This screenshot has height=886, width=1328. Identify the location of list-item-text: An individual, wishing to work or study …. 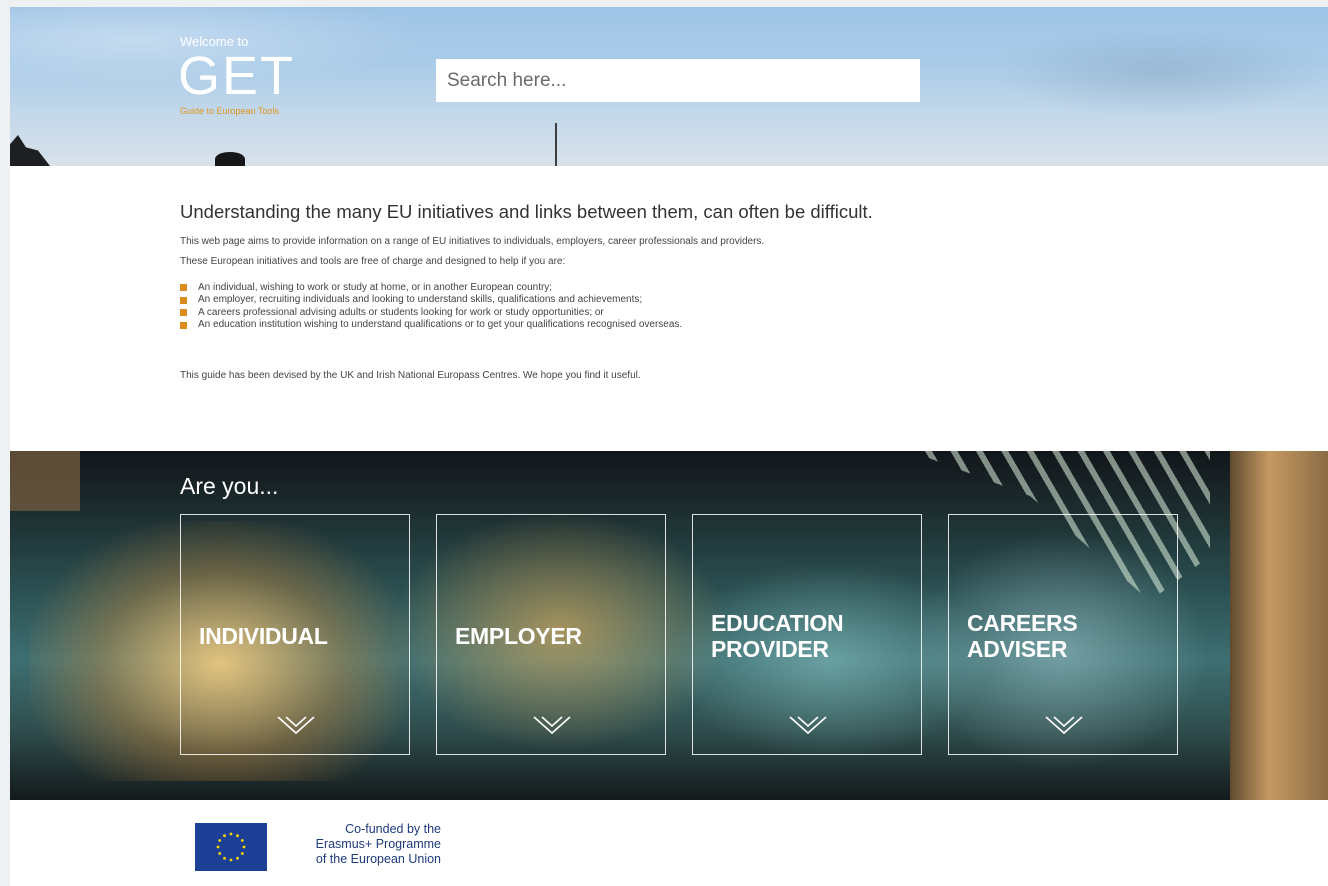
(375, 287).